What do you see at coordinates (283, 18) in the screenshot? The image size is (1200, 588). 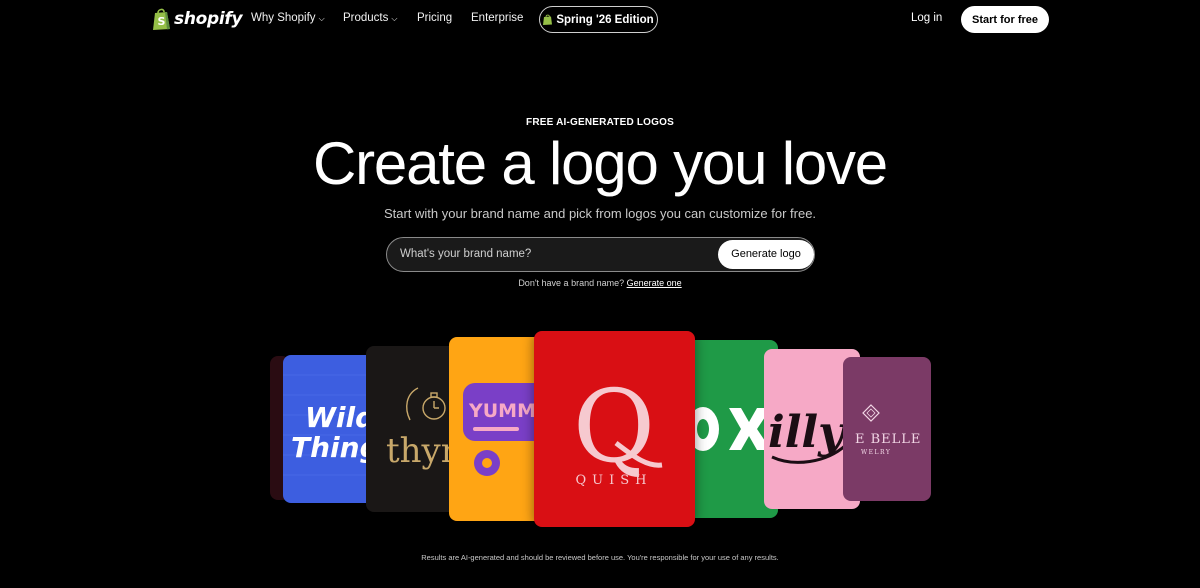 I see `nav-why-shopify-label: Why Shopify` at bounding box center [283, 18].